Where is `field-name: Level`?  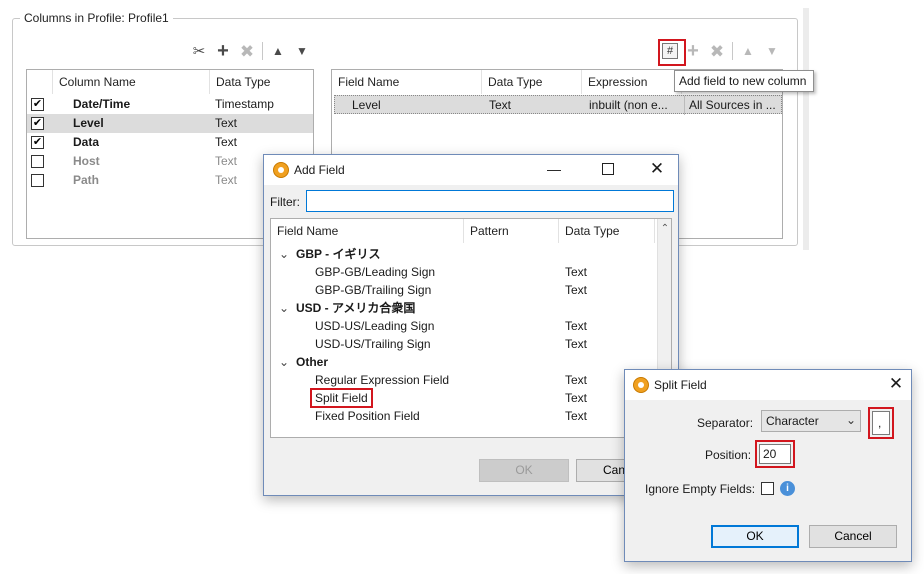
field-name: Level is located at coordinates (366, 105).